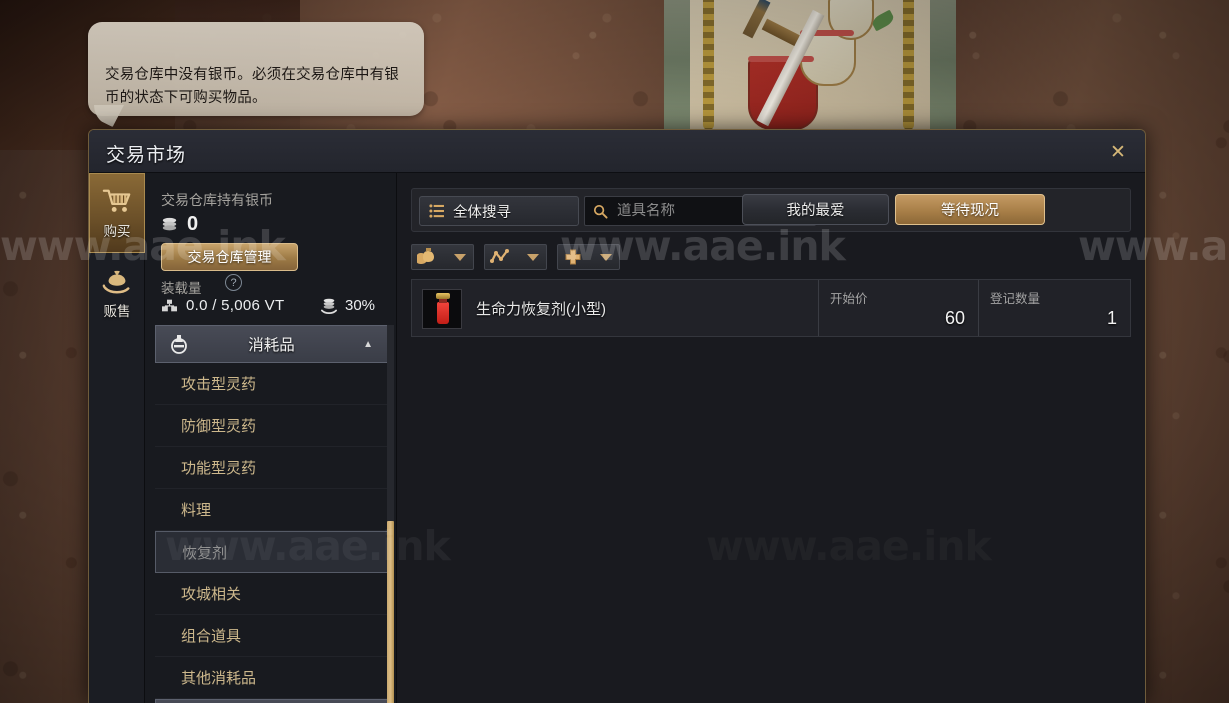 This screenshot has height=703, width=1229. I want to click on category-group-header-next, so click(271, 701).